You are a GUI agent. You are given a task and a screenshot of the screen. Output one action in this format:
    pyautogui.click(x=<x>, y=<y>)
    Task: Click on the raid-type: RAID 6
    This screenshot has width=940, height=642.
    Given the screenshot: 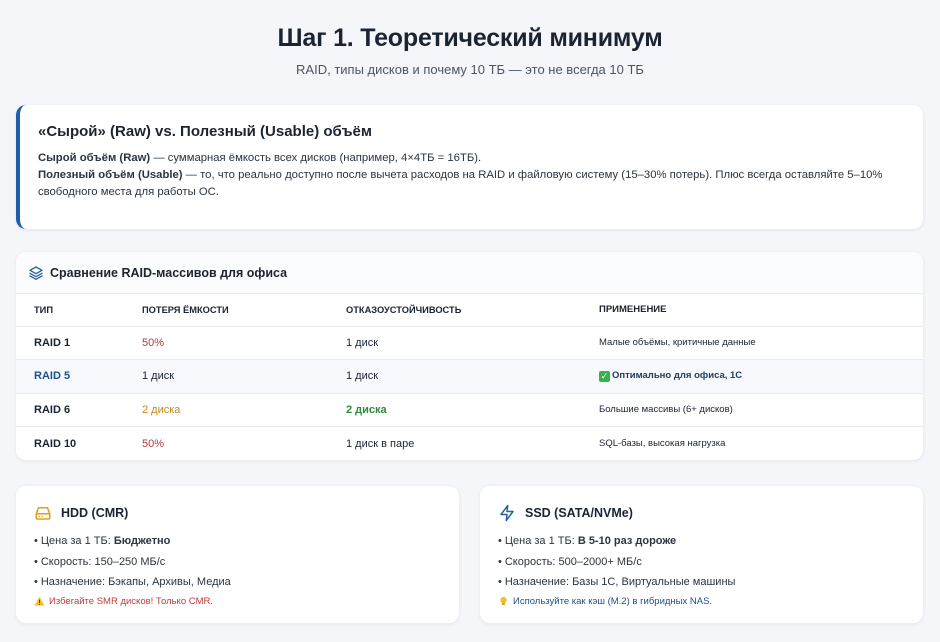 What is the action you would take?
    pyautogui.click(x=79, y=409)
    